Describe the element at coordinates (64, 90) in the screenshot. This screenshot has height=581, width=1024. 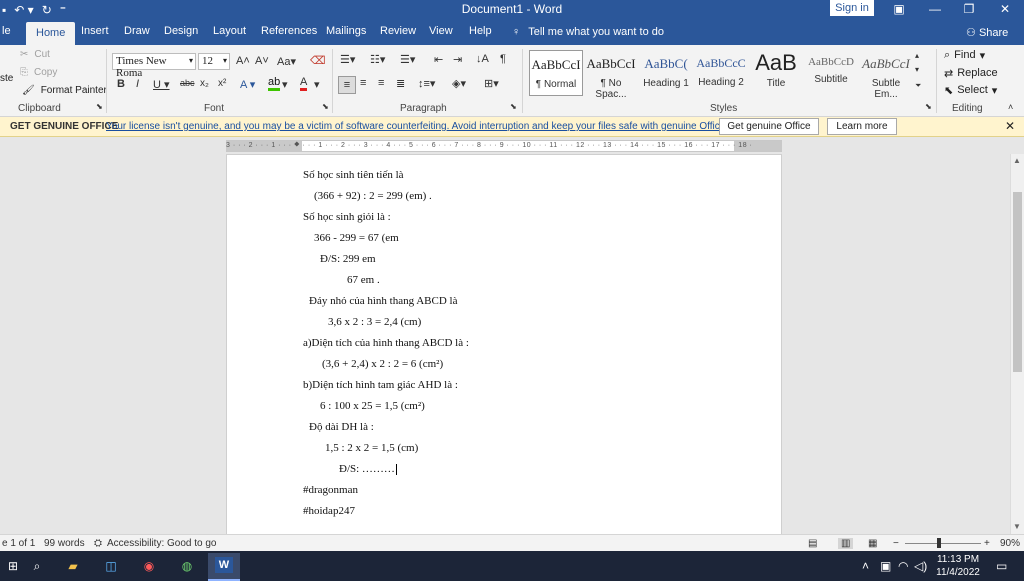
I see `format-painter-button: 🖌 Format Painter` at that location.